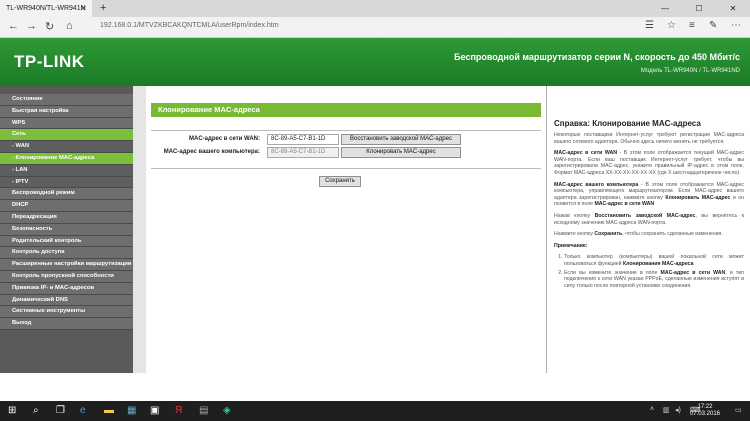 This screenshot has height=421, width=750. Describe the element at coordinates (12, 410) in the screenshot. I see `start-icon: ⊞` at that location.